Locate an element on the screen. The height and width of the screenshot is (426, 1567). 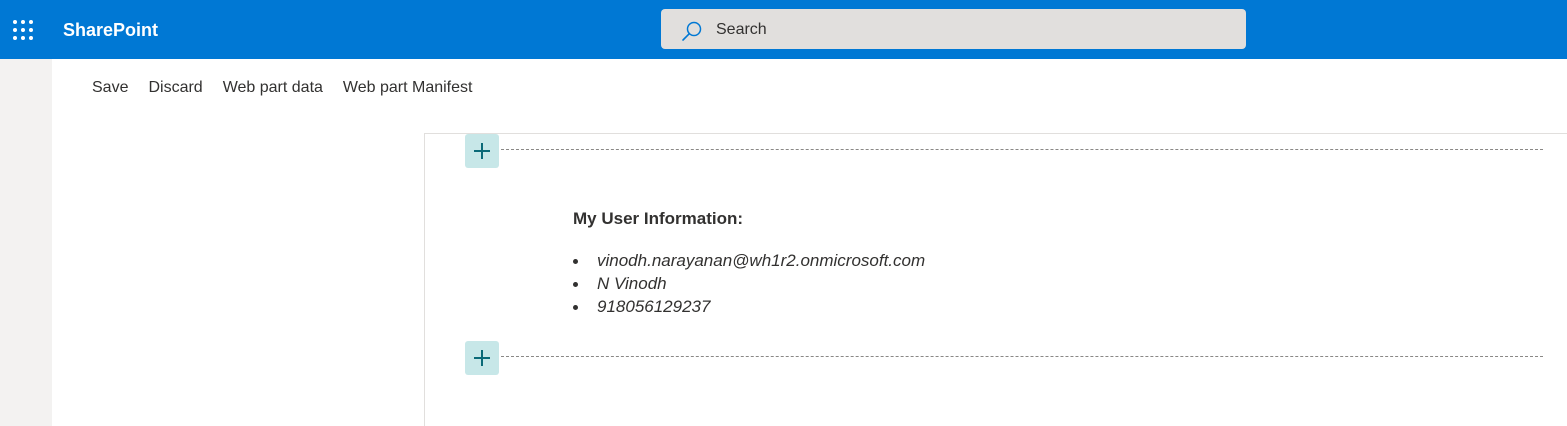
suite-header: SharePoint Search is located at coordinates (783, 29).